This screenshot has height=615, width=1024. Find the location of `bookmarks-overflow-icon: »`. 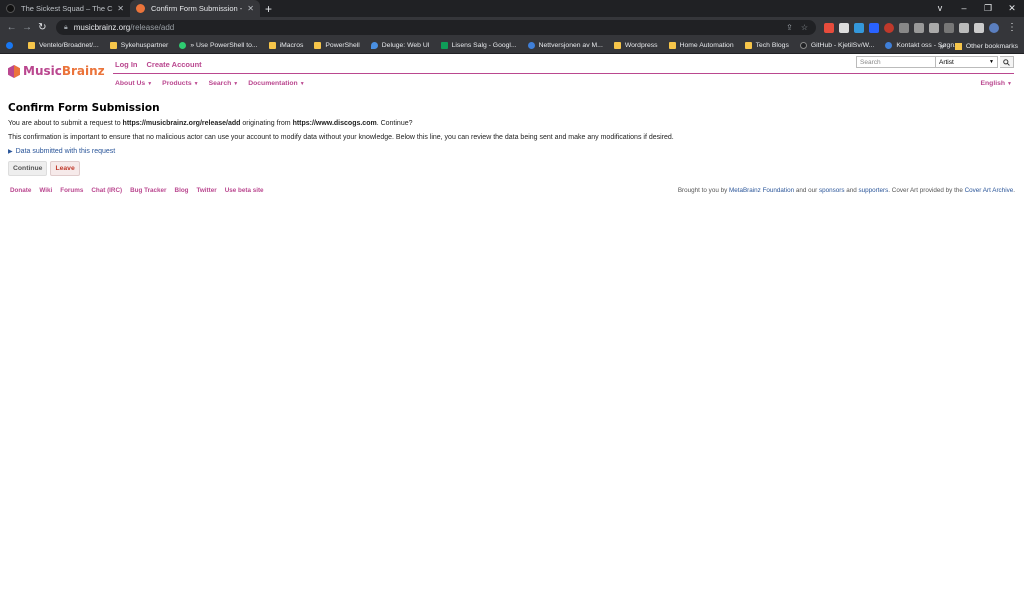

bookmarks-overflow-icon: » is located at coordinates (942, 45).